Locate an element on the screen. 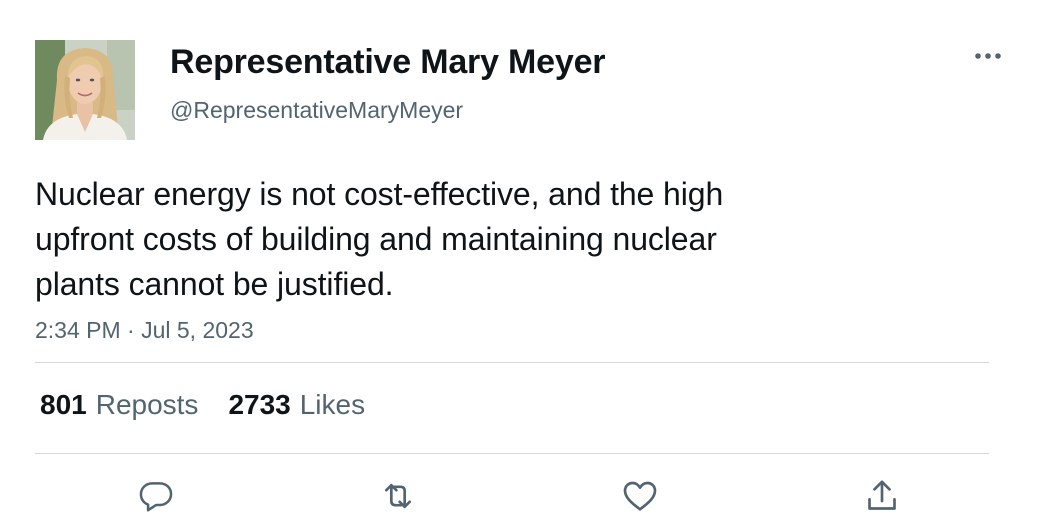 The height and width of the screenshot is (525, 1050). more-dots-icon is located at coordinates (988, 56).